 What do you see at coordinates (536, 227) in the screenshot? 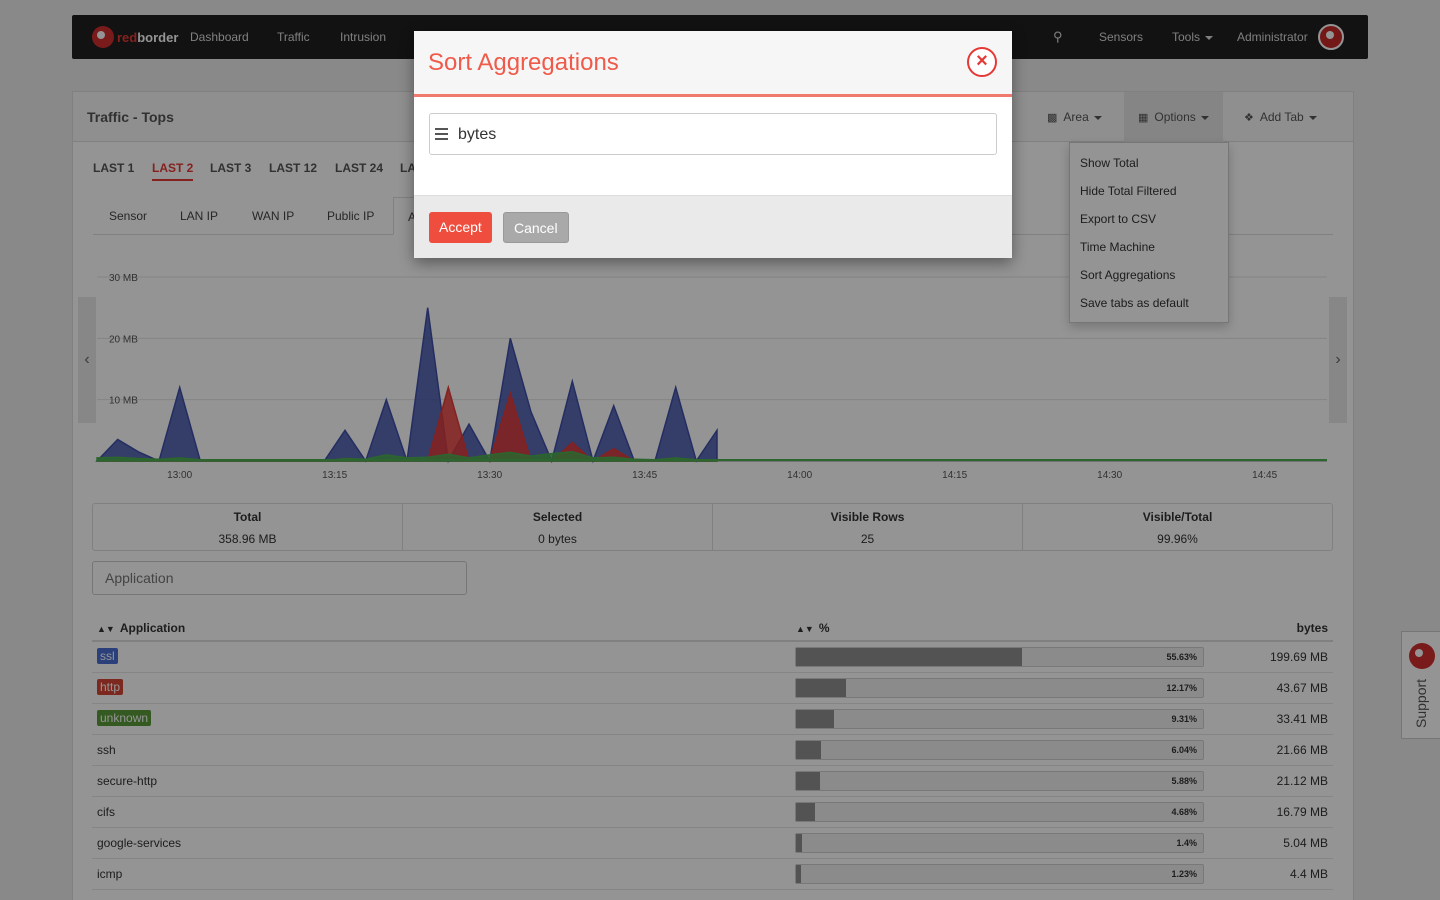
I see `cancel-button: Cancel` at bounding box center [536, 227].